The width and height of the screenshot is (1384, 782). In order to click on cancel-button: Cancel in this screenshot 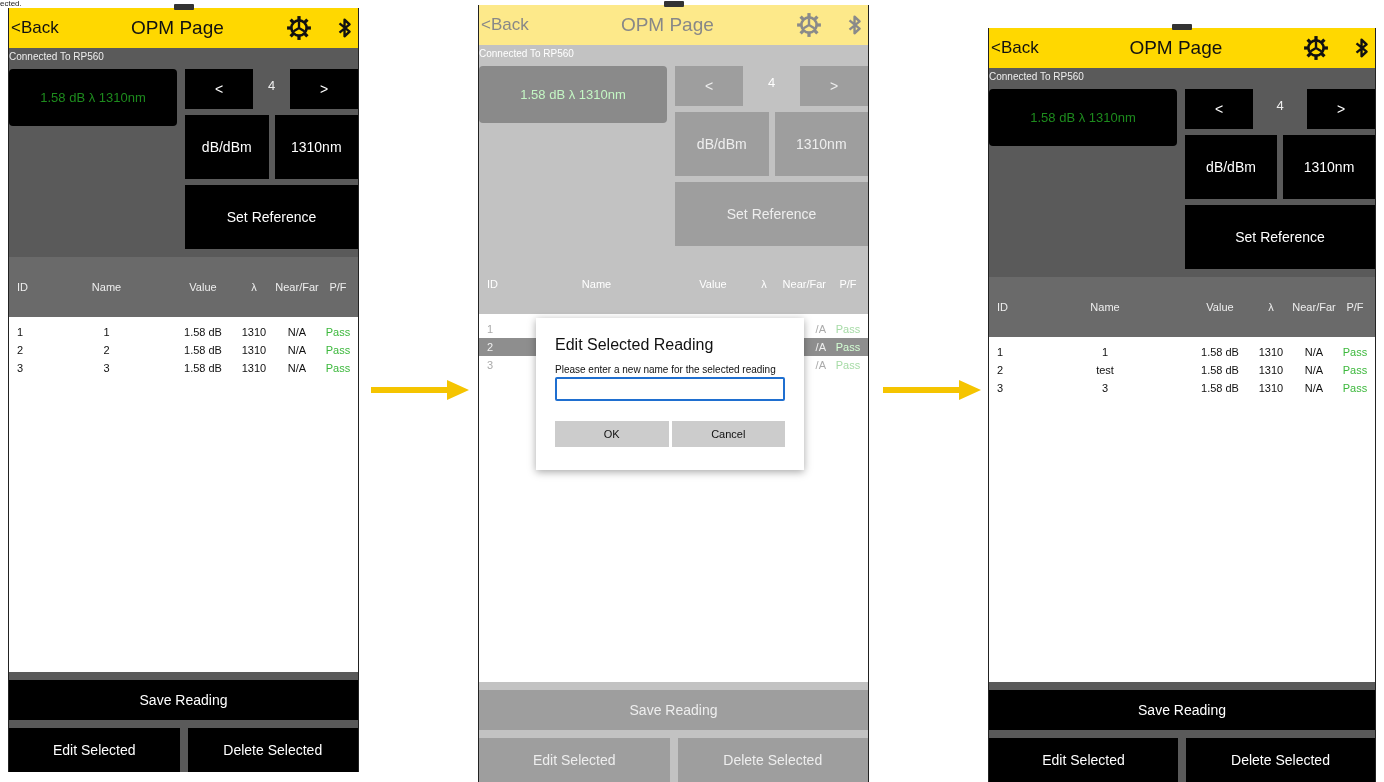, I will do `click(728, 434)`.